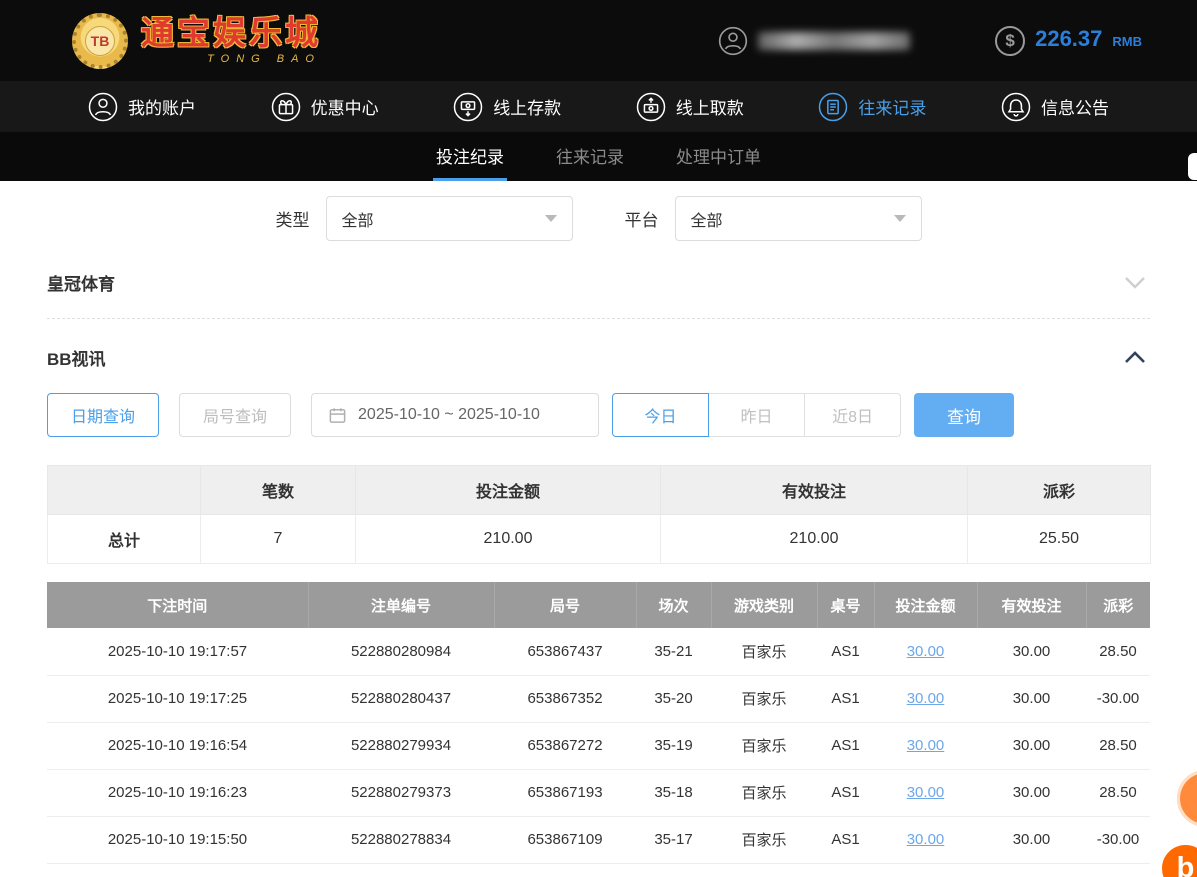 The image size is (1197, 877). Describe the element at coordinates (673, 840) in the screenshot. I see `bet-session: 35-17` at that location.